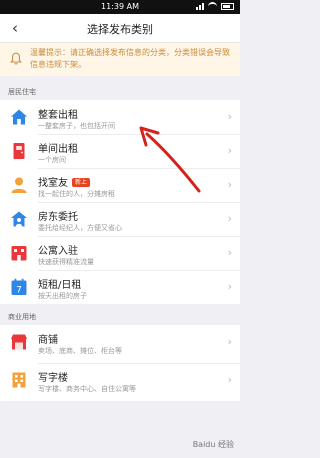 The width and height of the screenshot is (320, 458). What do you see at coordinates (19, 342) in the screenshot?
I see `shop-icon` at bounding box center [19, 342].